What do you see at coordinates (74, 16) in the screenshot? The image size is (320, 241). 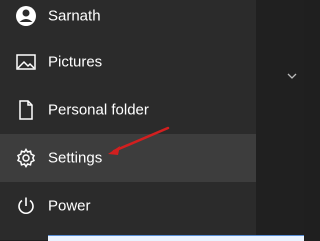 I see `user-account-label: Sarnath` at bounding box center [74, 16].